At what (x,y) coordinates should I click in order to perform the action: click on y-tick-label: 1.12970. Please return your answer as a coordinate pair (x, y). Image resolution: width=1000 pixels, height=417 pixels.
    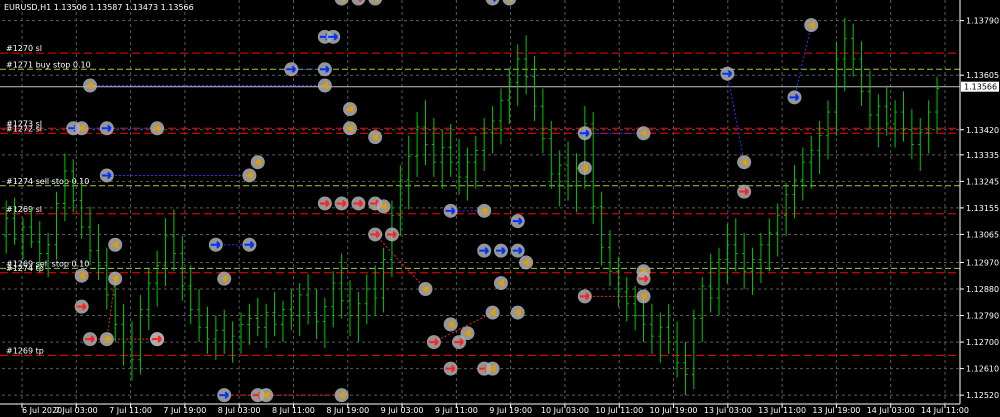
    Looking at the image, I should click on (982, 262).